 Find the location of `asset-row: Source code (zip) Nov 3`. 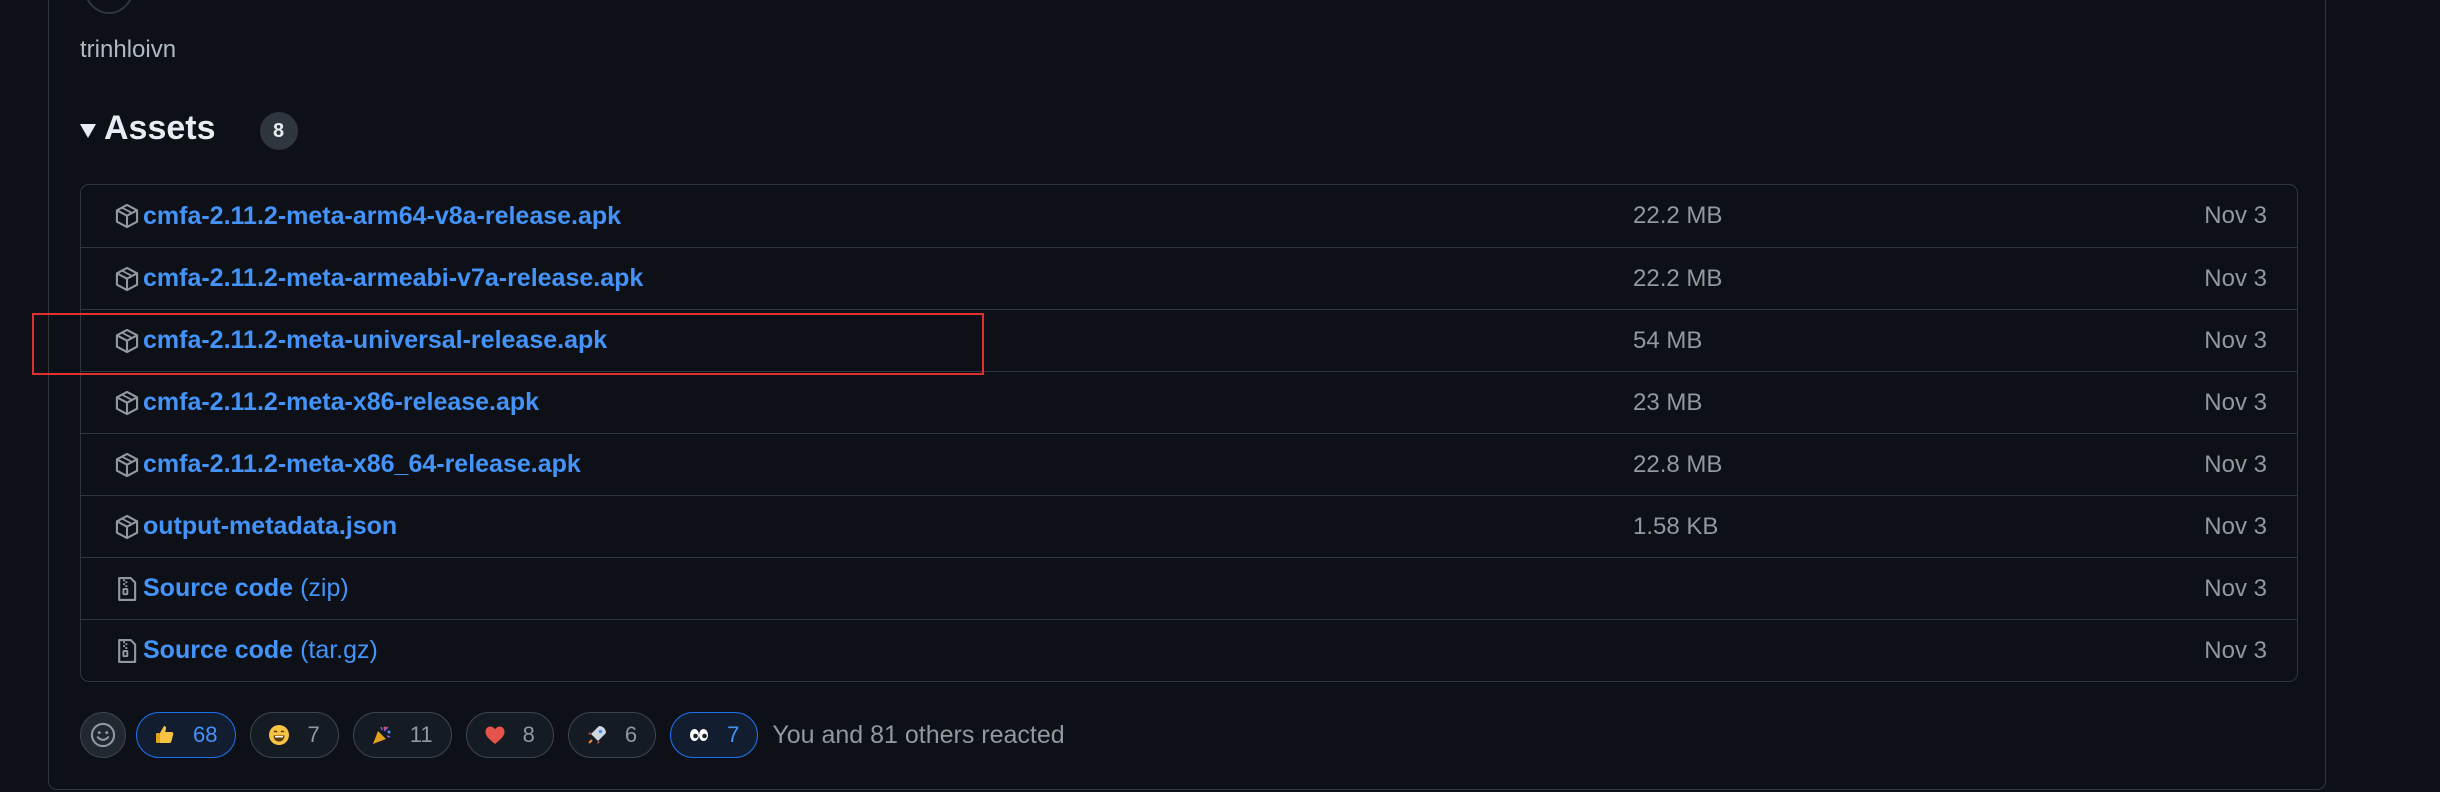

asset-row: Source code (zip) Nov 3 is located at coordinates (1189, 588).